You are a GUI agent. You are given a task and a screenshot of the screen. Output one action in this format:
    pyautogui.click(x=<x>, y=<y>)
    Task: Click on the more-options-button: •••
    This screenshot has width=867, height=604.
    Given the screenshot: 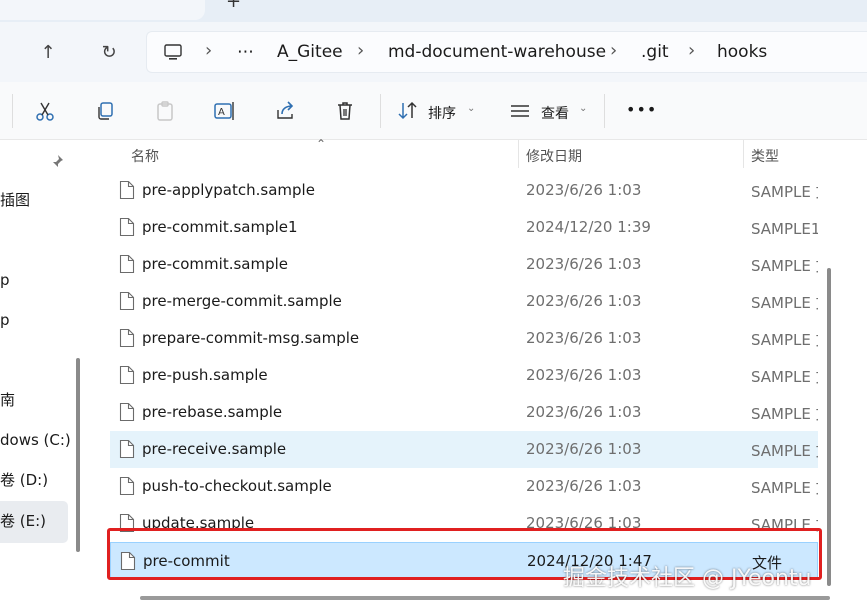 What is the action you would take?
    pyautogui.click(x=641, y=109)
    